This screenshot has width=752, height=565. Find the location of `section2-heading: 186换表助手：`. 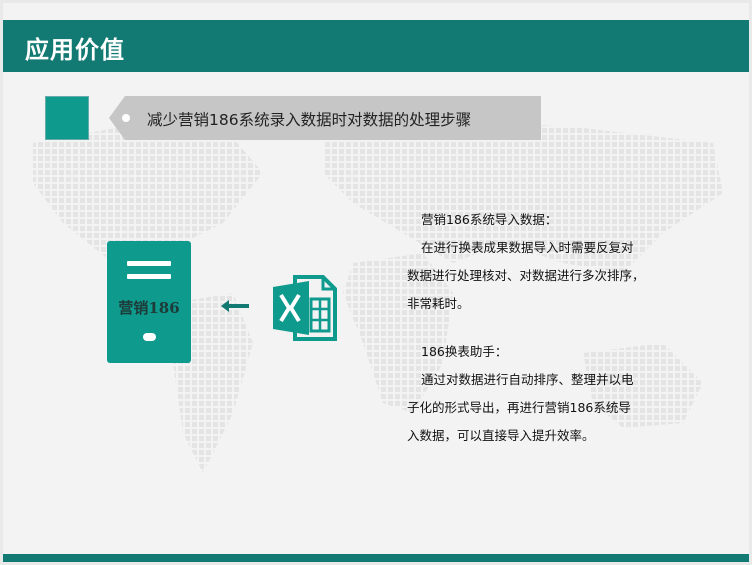

section2-heading: 186换表助手： is located at coordinates (464, 351).